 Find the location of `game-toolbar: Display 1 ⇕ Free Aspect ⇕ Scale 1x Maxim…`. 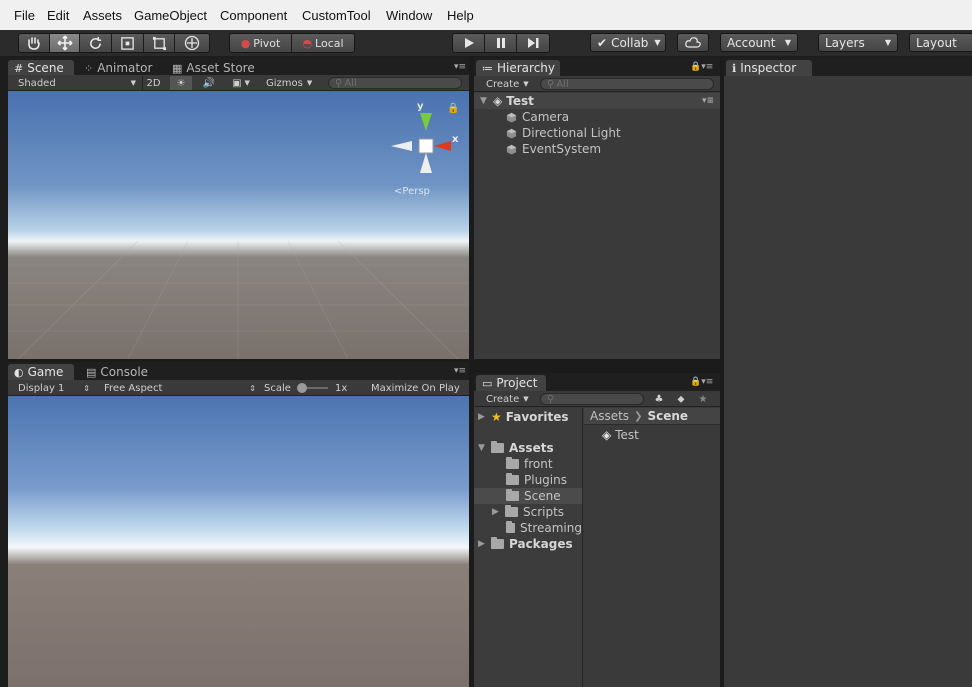

game-toolbar: Display 1 ⇕ Free Aspect ⇕ Scale 1x Maxim… is located at coordinates (238, 388).